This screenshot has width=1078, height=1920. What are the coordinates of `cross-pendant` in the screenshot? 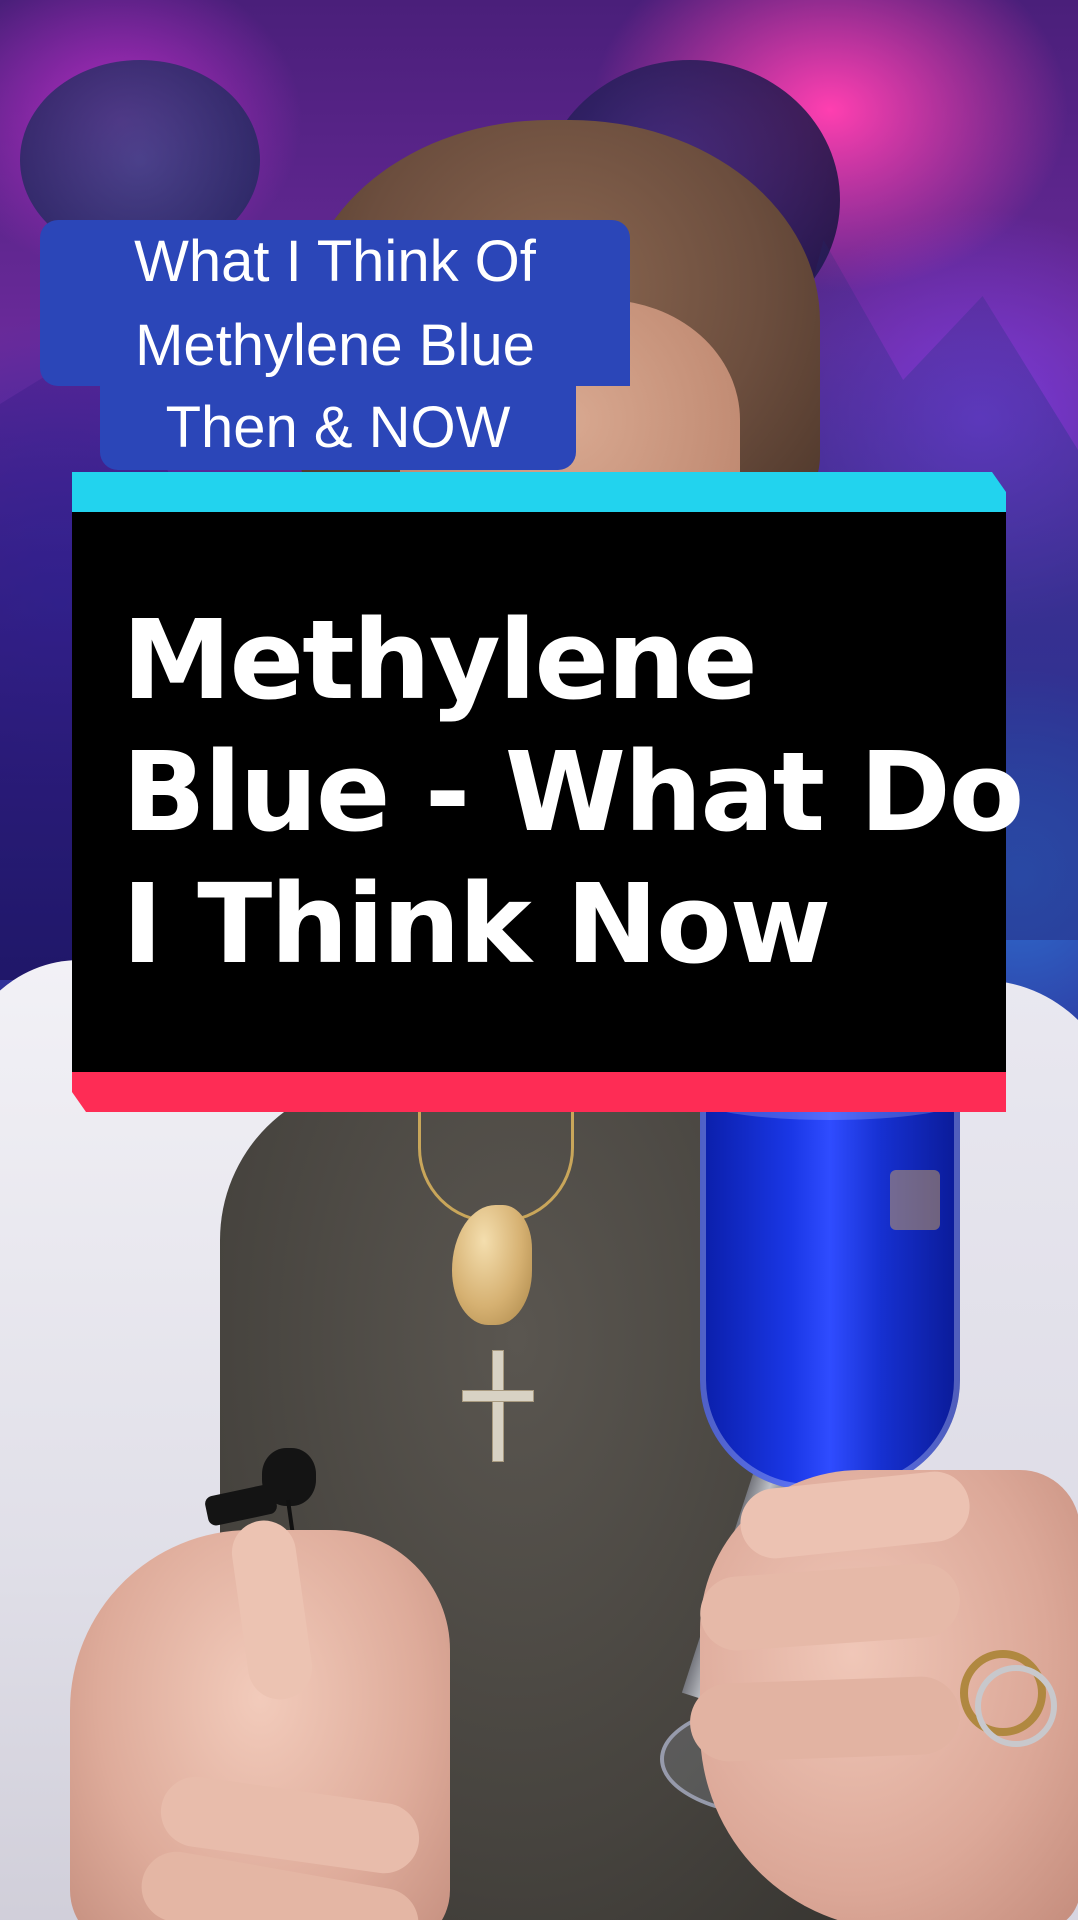 It's located at (498, 1406).